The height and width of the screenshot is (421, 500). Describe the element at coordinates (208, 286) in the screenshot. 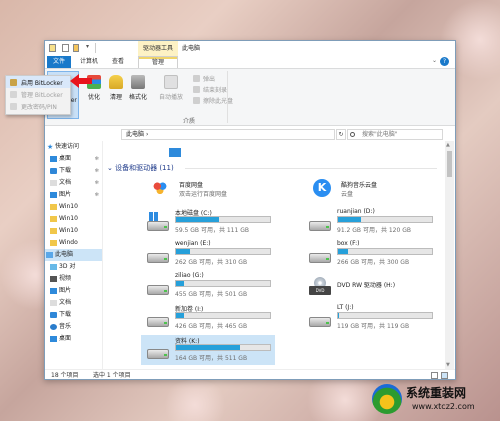

I see `drive-tile-g: ziliao (G:) 455 GB 可用，共 501 GB` at that location.